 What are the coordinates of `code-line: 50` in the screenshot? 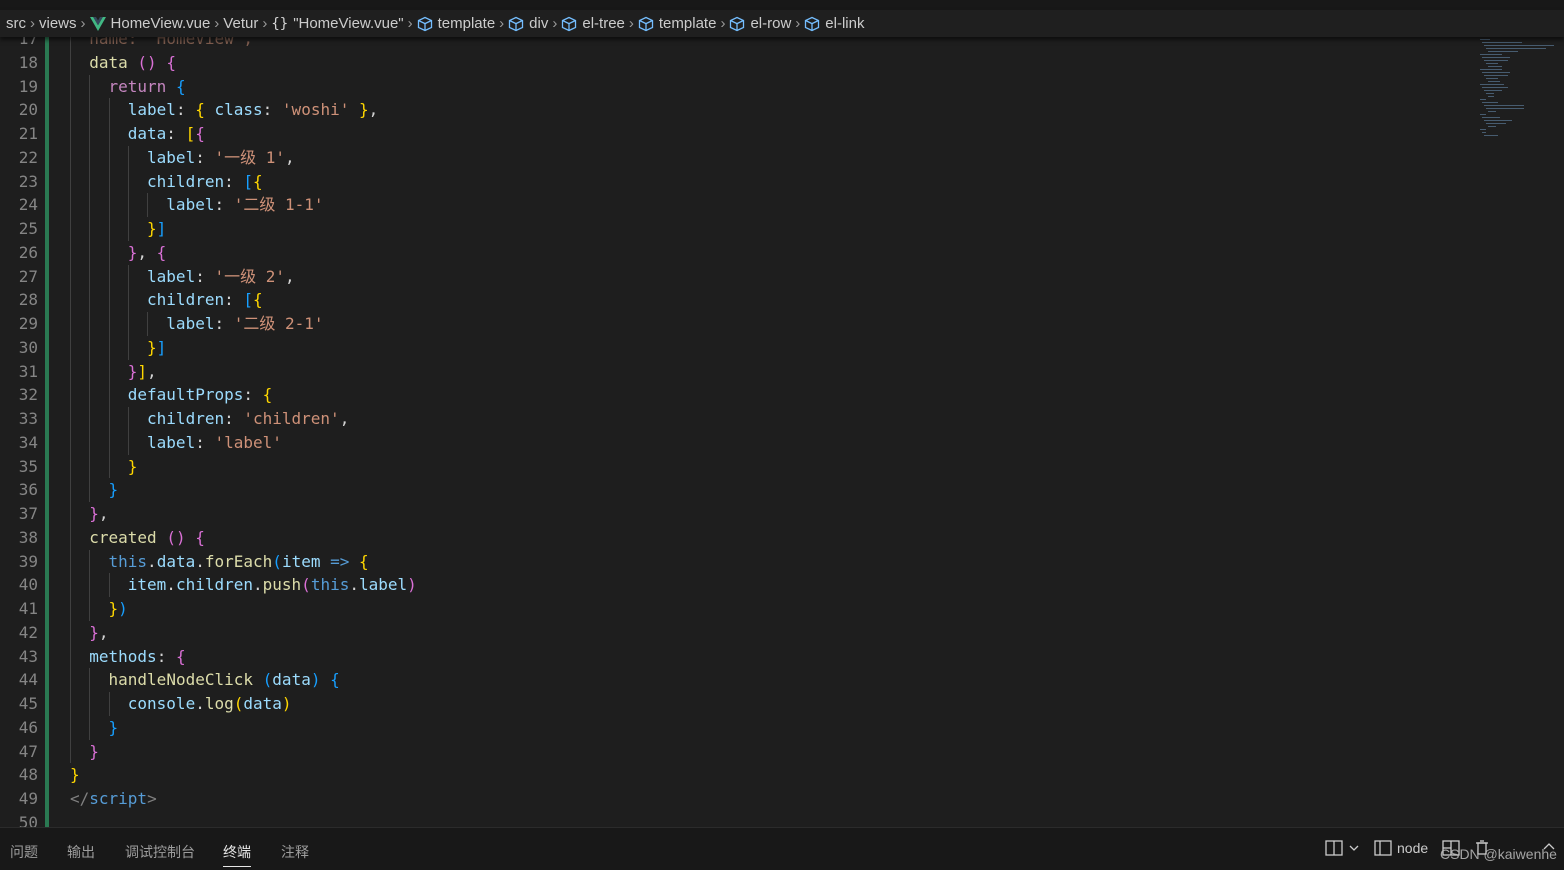 It's located at (735, 819).